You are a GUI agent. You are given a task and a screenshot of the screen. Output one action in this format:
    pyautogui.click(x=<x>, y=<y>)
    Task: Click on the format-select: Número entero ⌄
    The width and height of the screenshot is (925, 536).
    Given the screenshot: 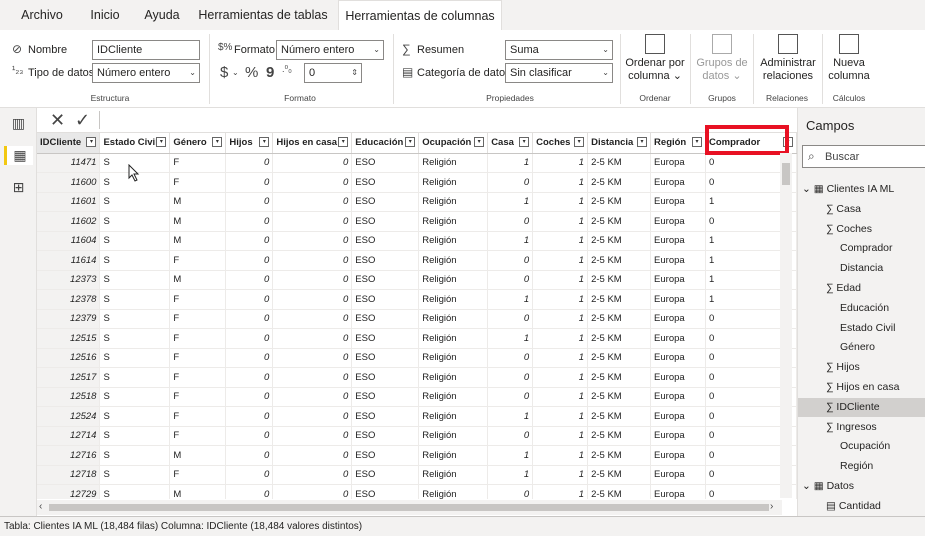 What is the action you would take?
    pyautogui.click(x=330, y=50)
    